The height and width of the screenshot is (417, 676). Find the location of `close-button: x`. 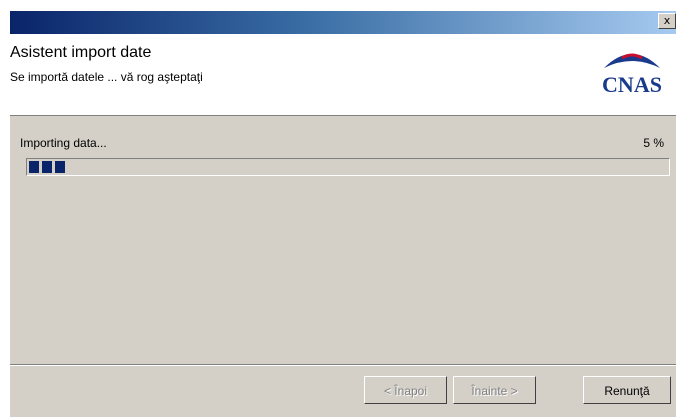

close-button: x is located at coordinates (667, 21).